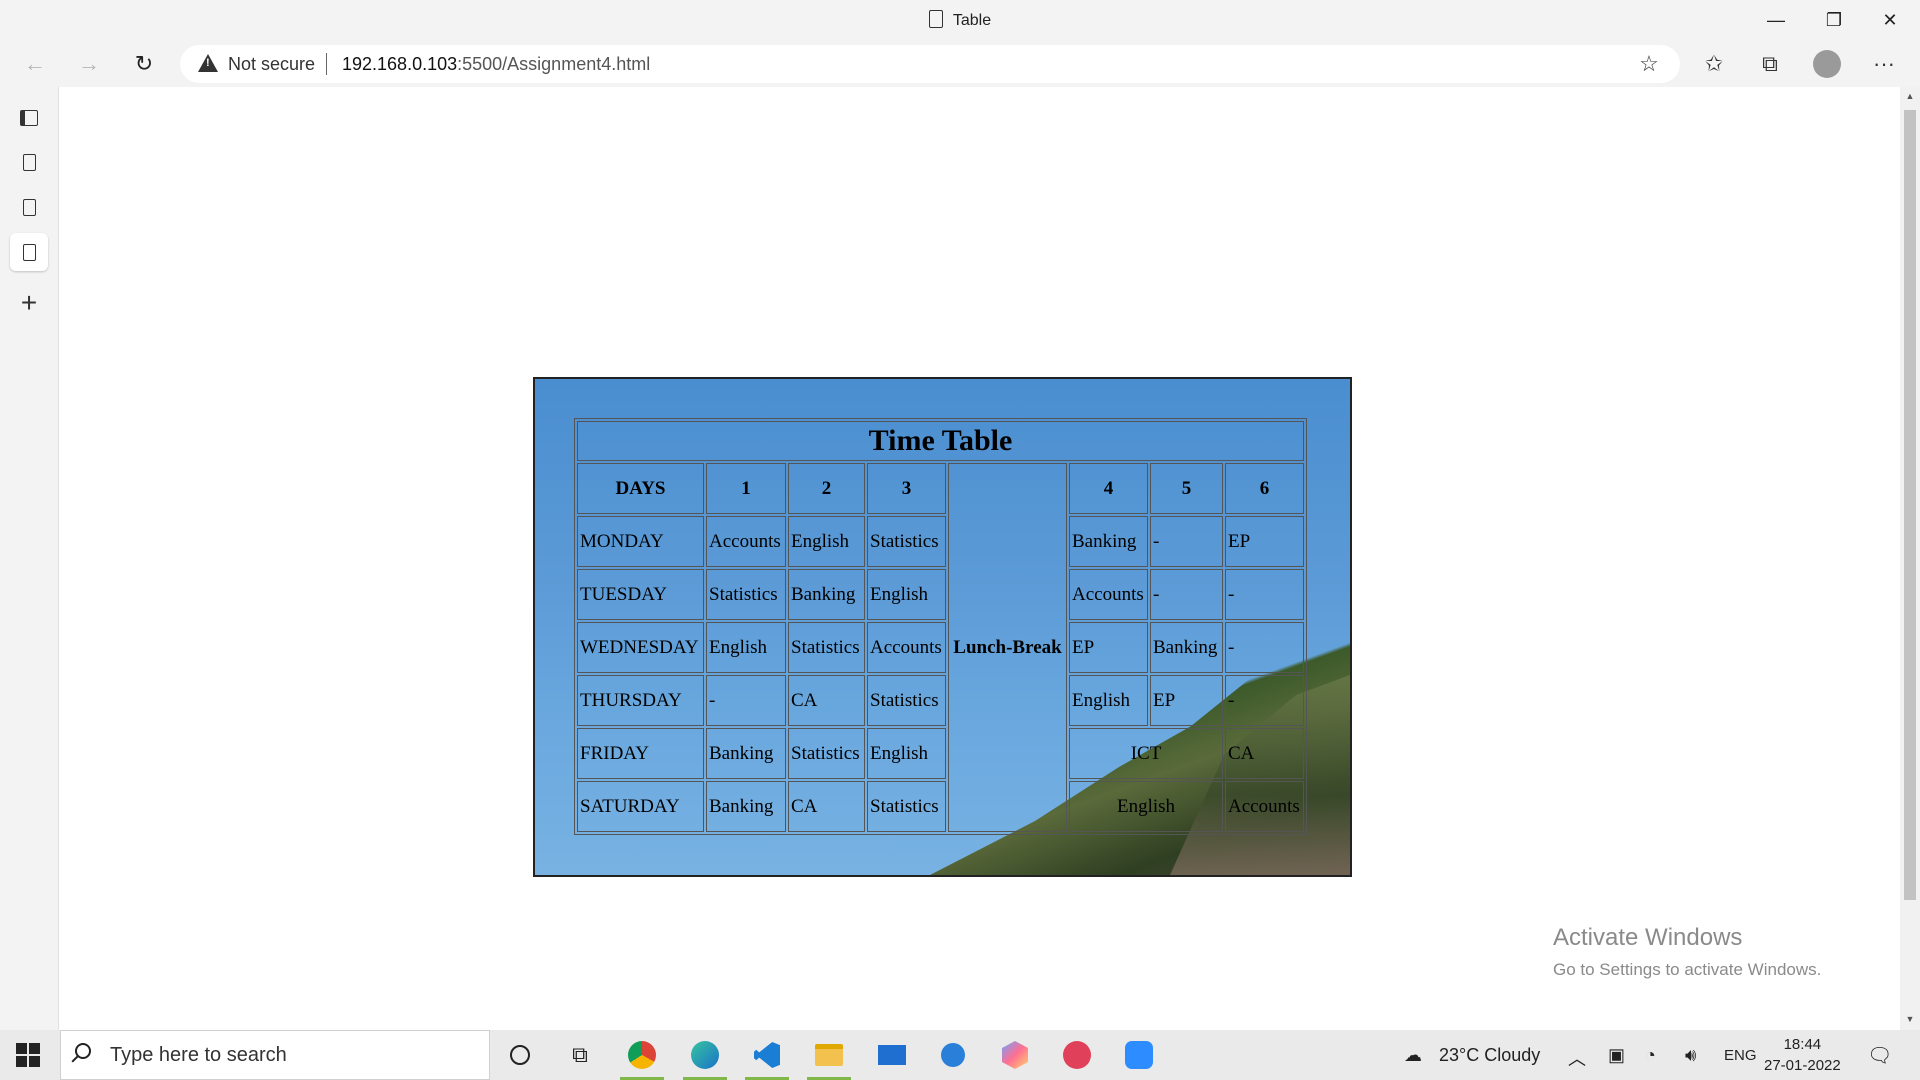 This screenshot has width=1920, height=1080. What do you see at coordinates (29, 303) in the screenshot?
I see `new-tab-button: +` at bounding box center [29, 303].